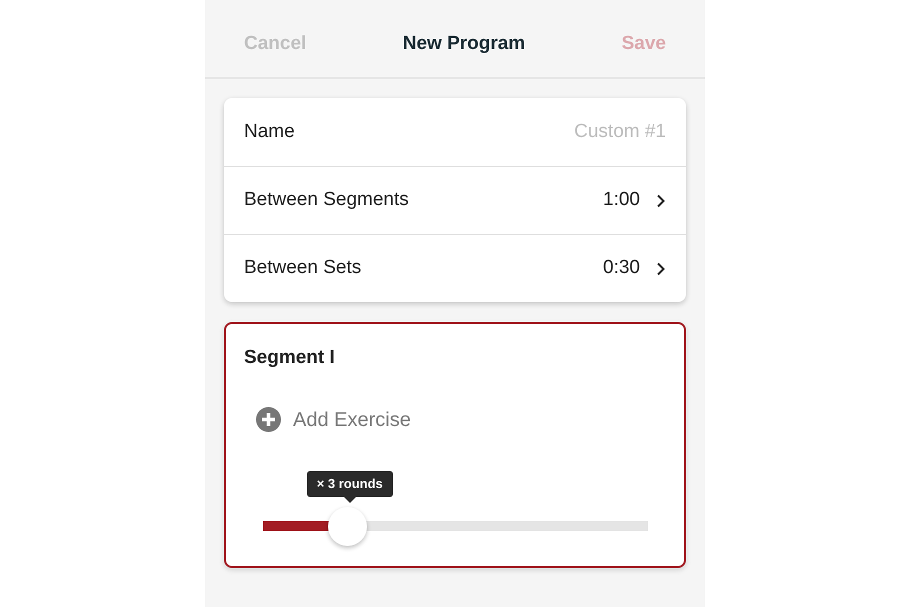 This screenshot has width=910, height=607. I want to click on add-exercise-button: Add Exercise, so click(333, 419).